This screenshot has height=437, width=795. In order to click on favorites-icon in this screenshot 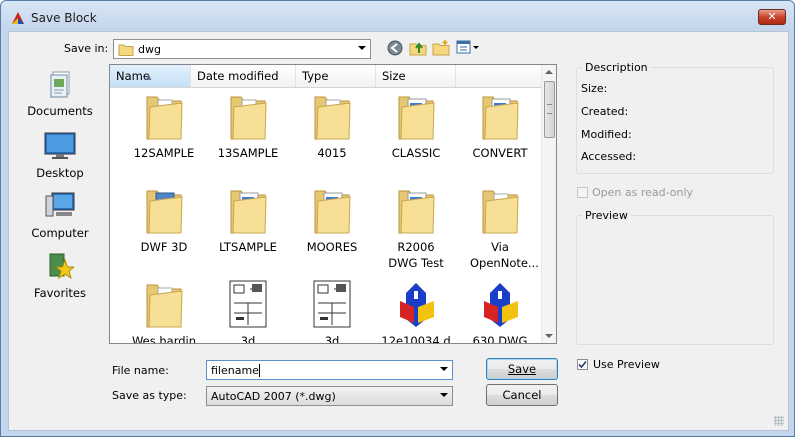, I will do `click(61, 266)`.